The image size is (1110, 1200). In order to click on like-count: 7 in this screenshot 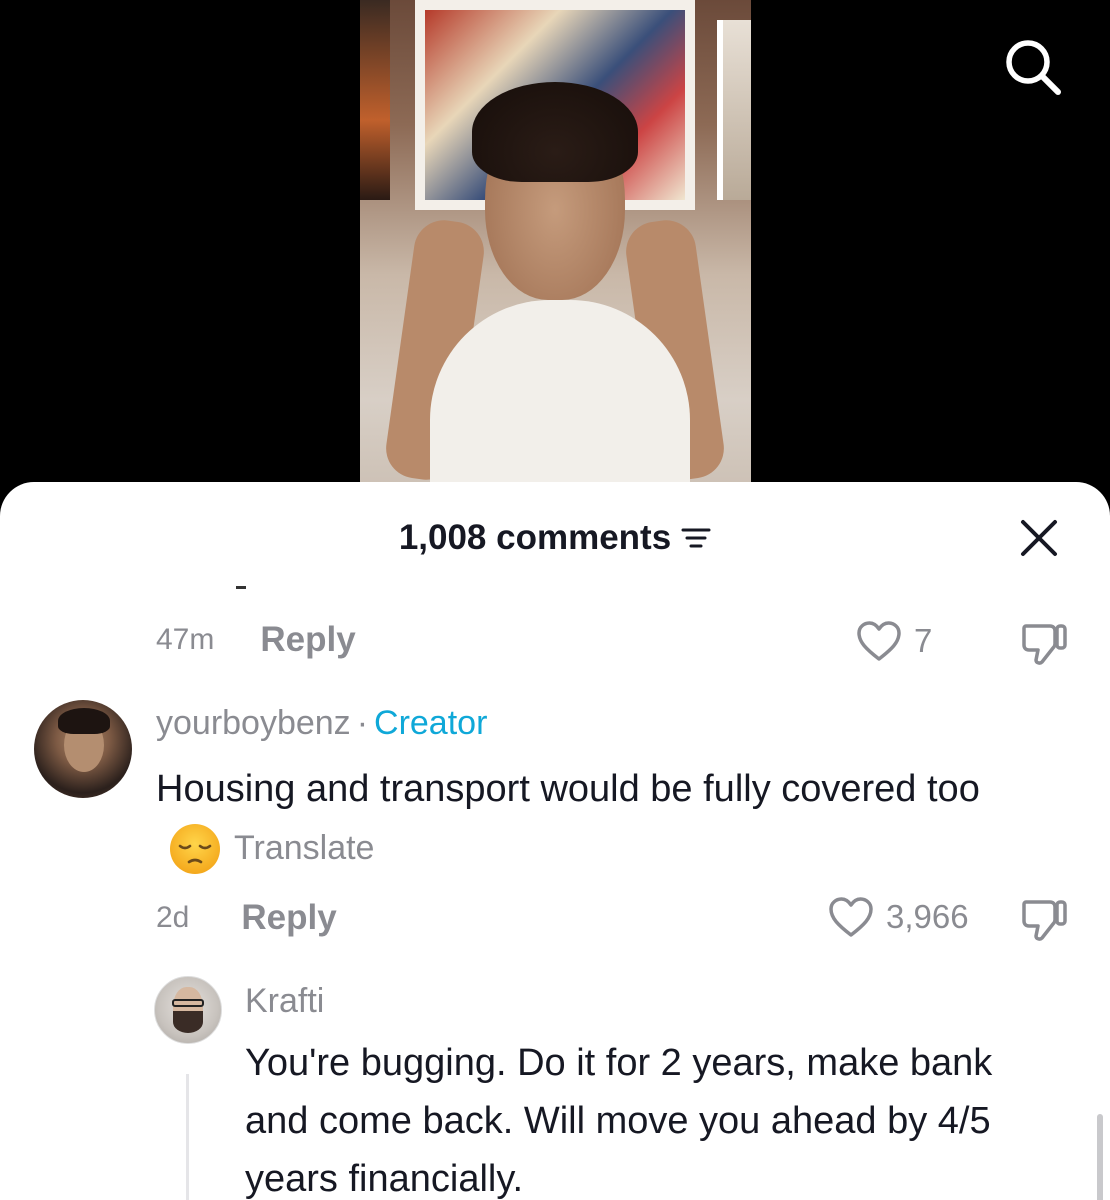, I will do `click(923, 640)`.